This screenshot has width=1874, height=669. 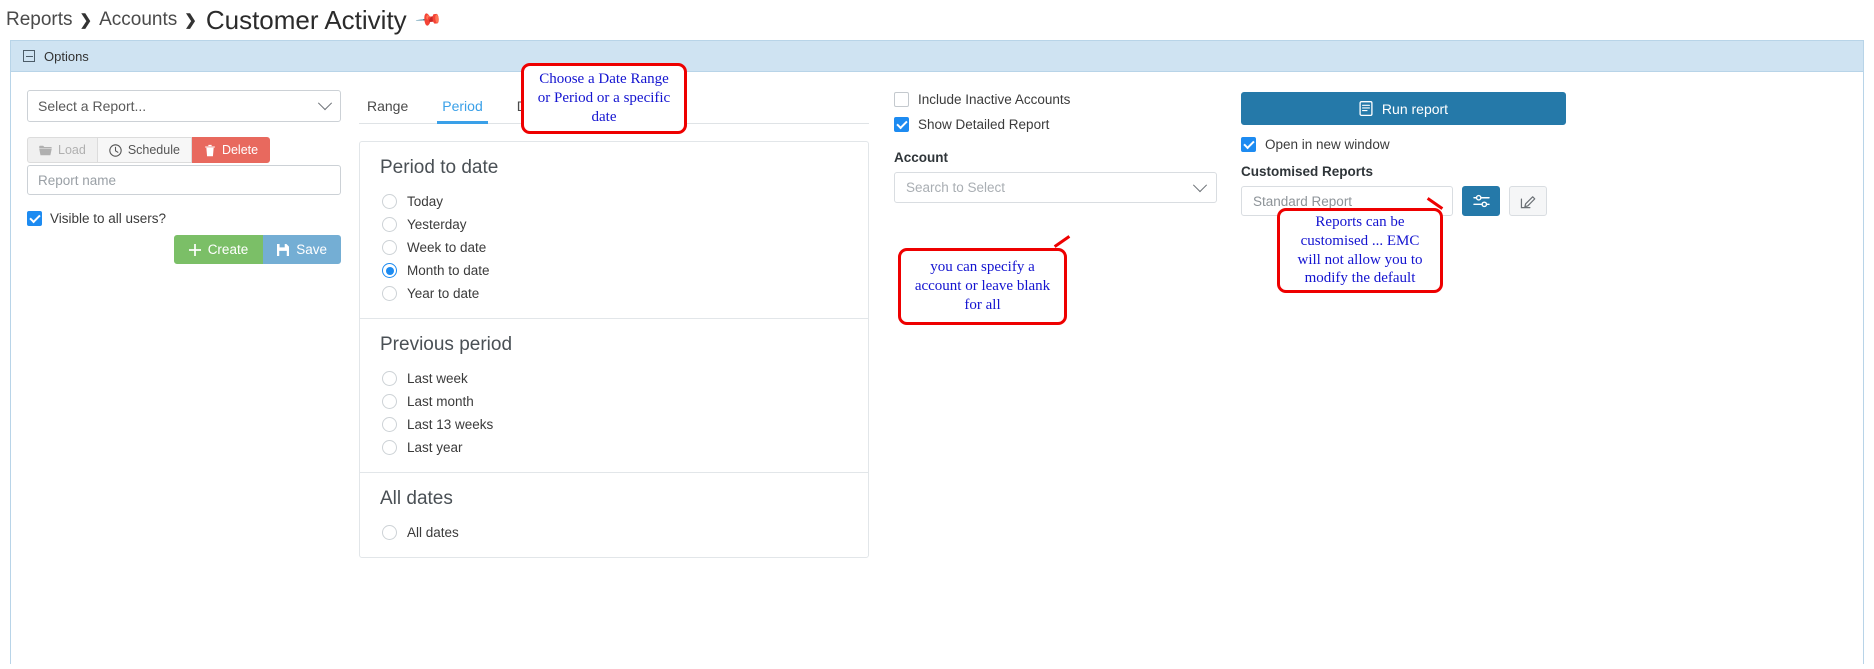 What do you see at coordinates (433, 532) in the screenshot?
I see `radio-label: All dates` at bounding box center [433, 532].